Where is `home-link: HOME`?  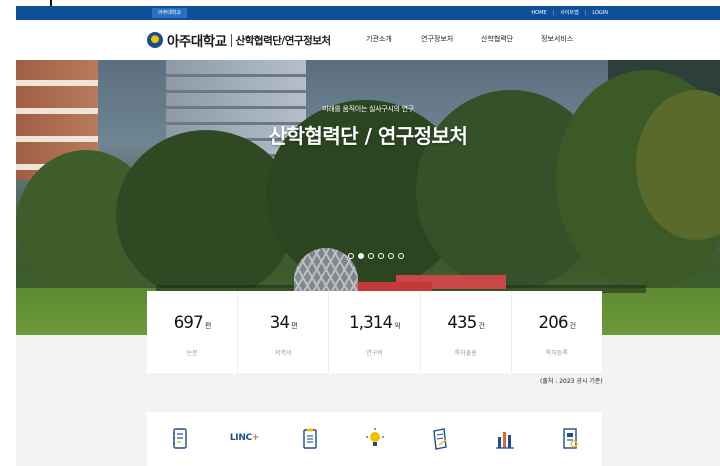
home-link: HOME is located at coordinates (538, 13).